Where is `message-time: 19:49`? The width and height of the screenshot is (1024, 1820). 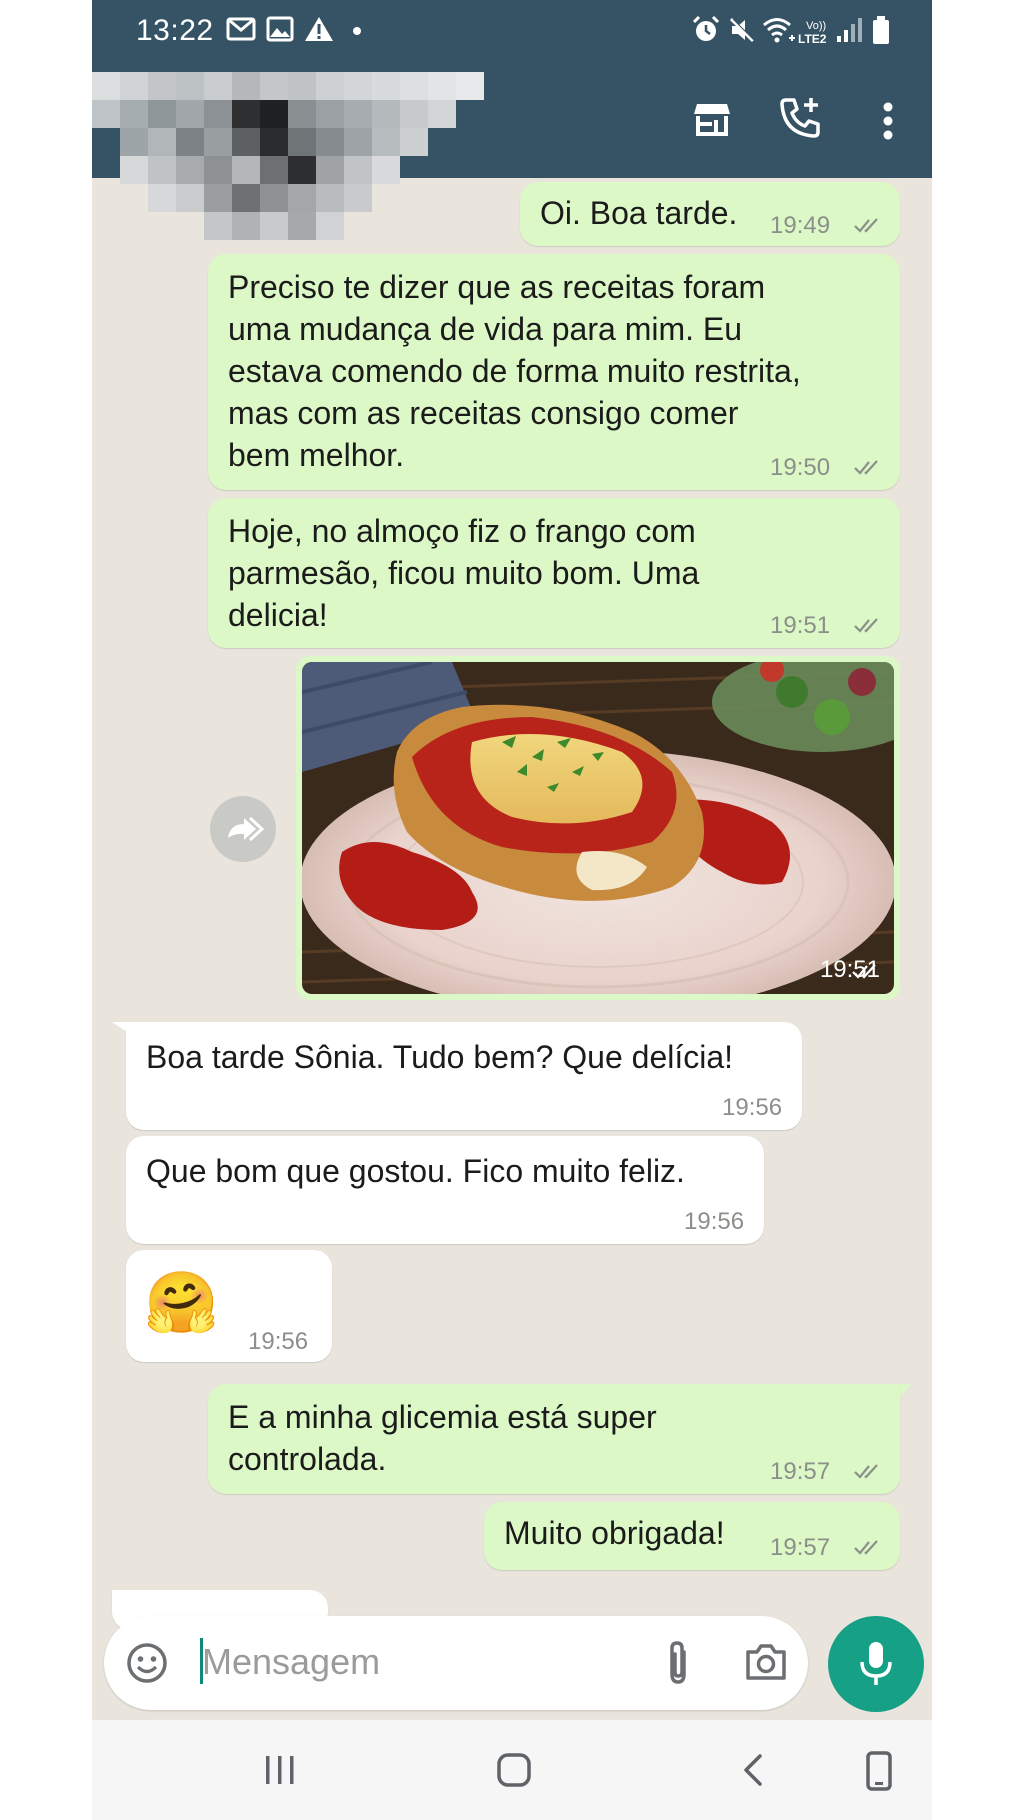
message-time: 19:49 is located at coordinates (800, 225).